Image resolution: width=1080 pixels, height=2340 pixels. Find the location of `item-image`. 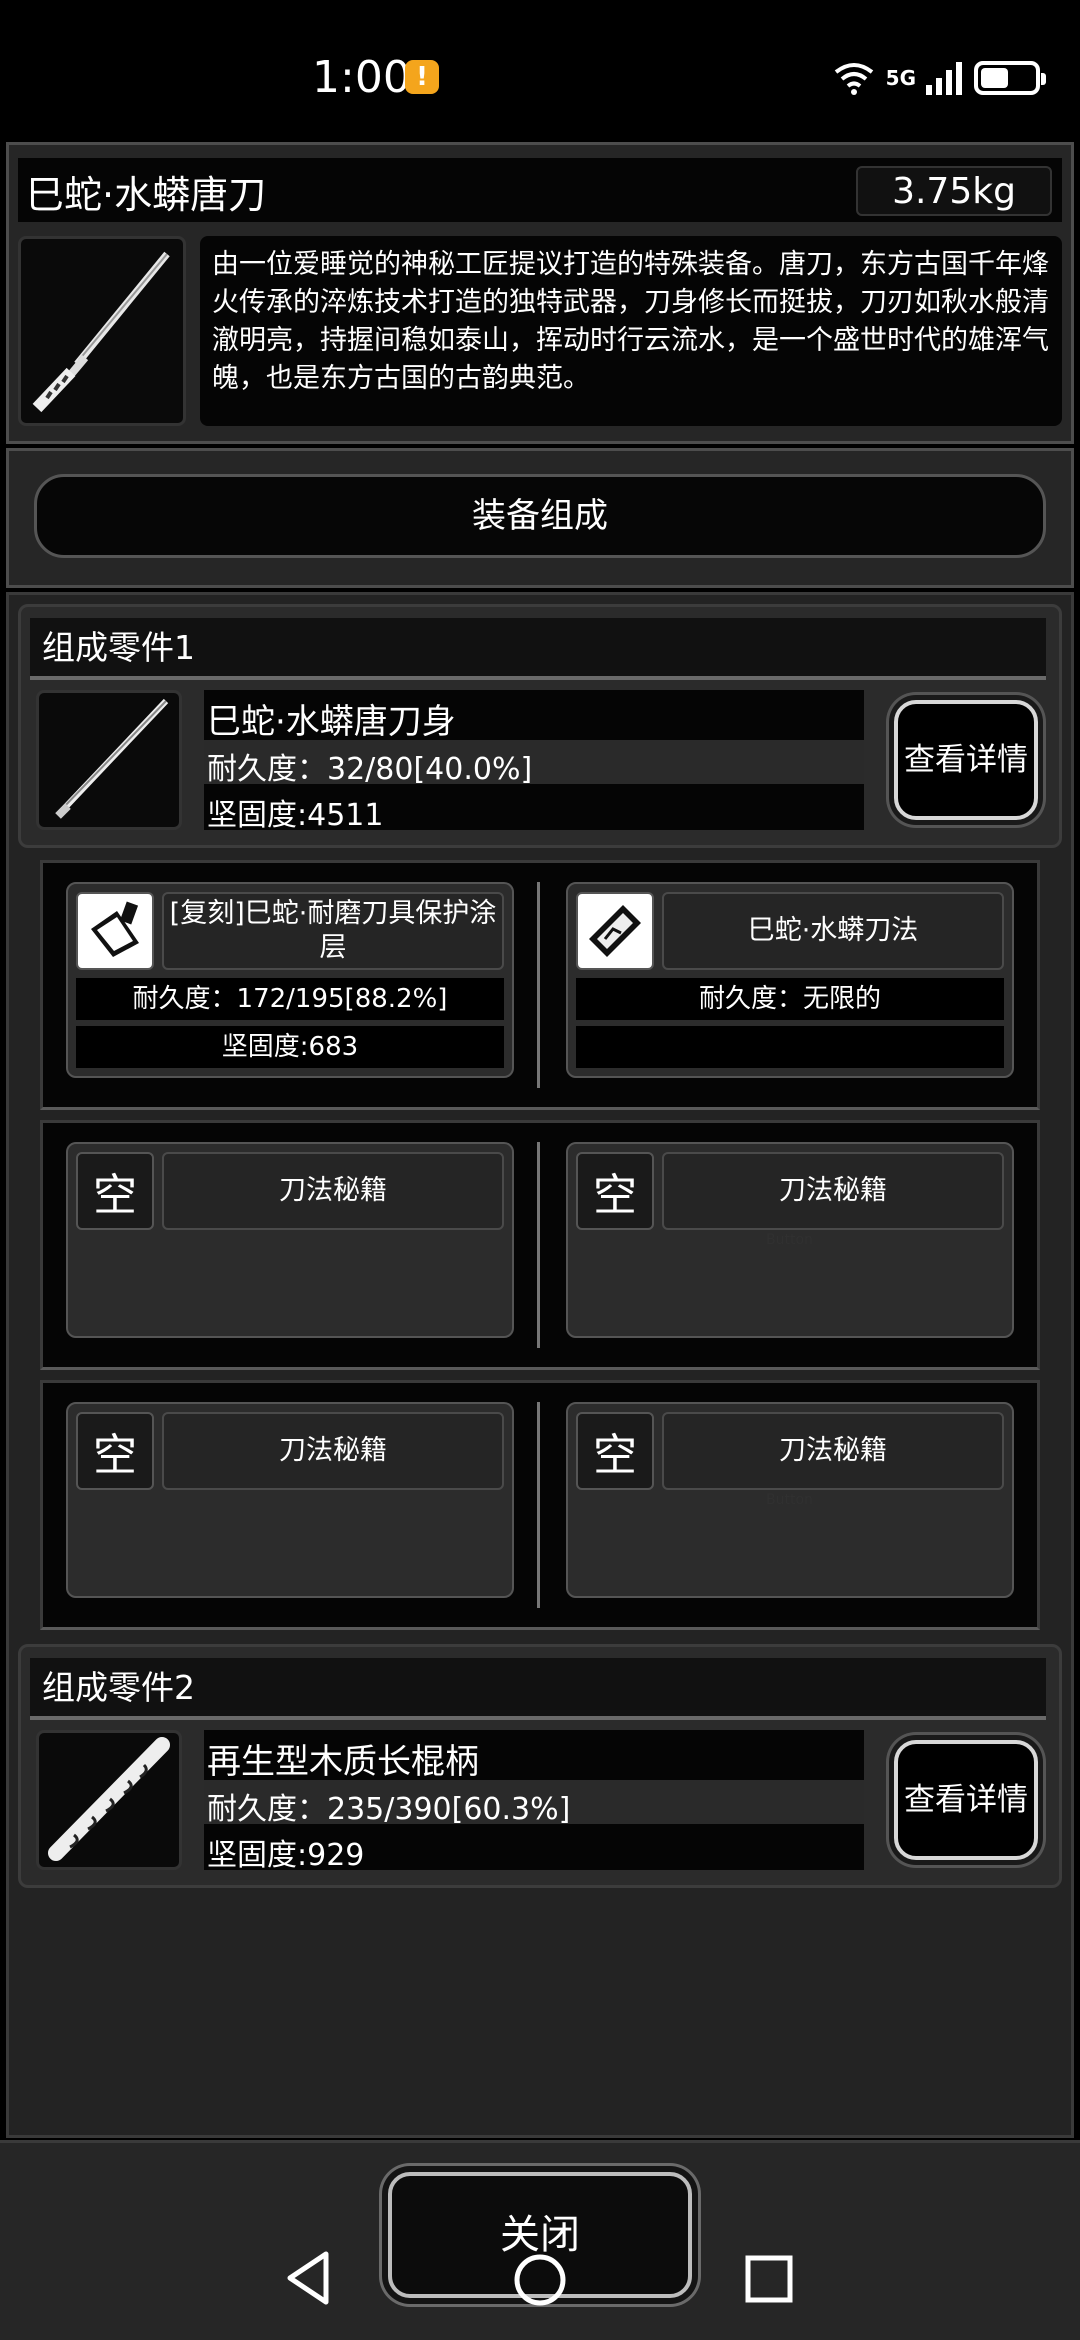

item-image is located at coordinates (102, 331).